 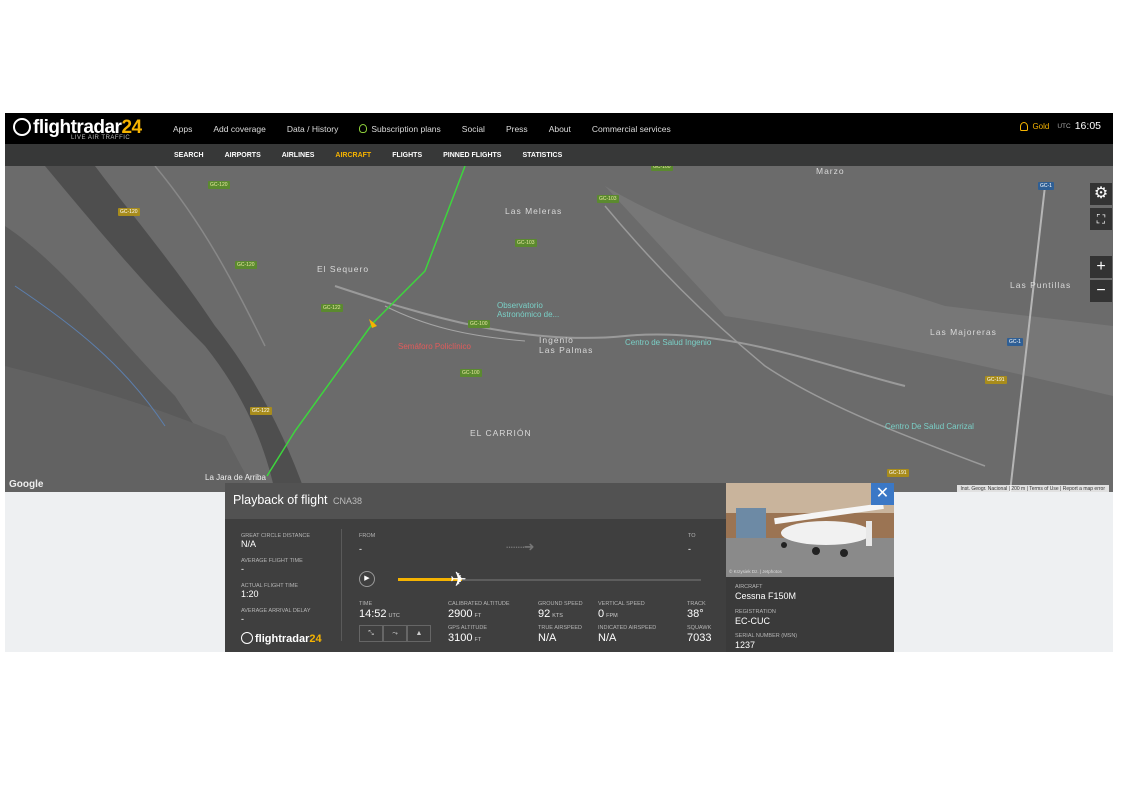 I want to click on to-label: TO, so click(x=692, y=536).